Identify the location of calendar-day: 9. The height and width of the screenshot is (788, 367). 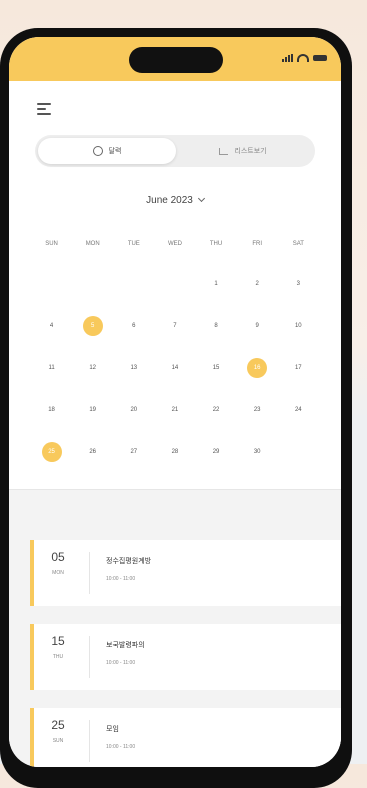
(257, 326).